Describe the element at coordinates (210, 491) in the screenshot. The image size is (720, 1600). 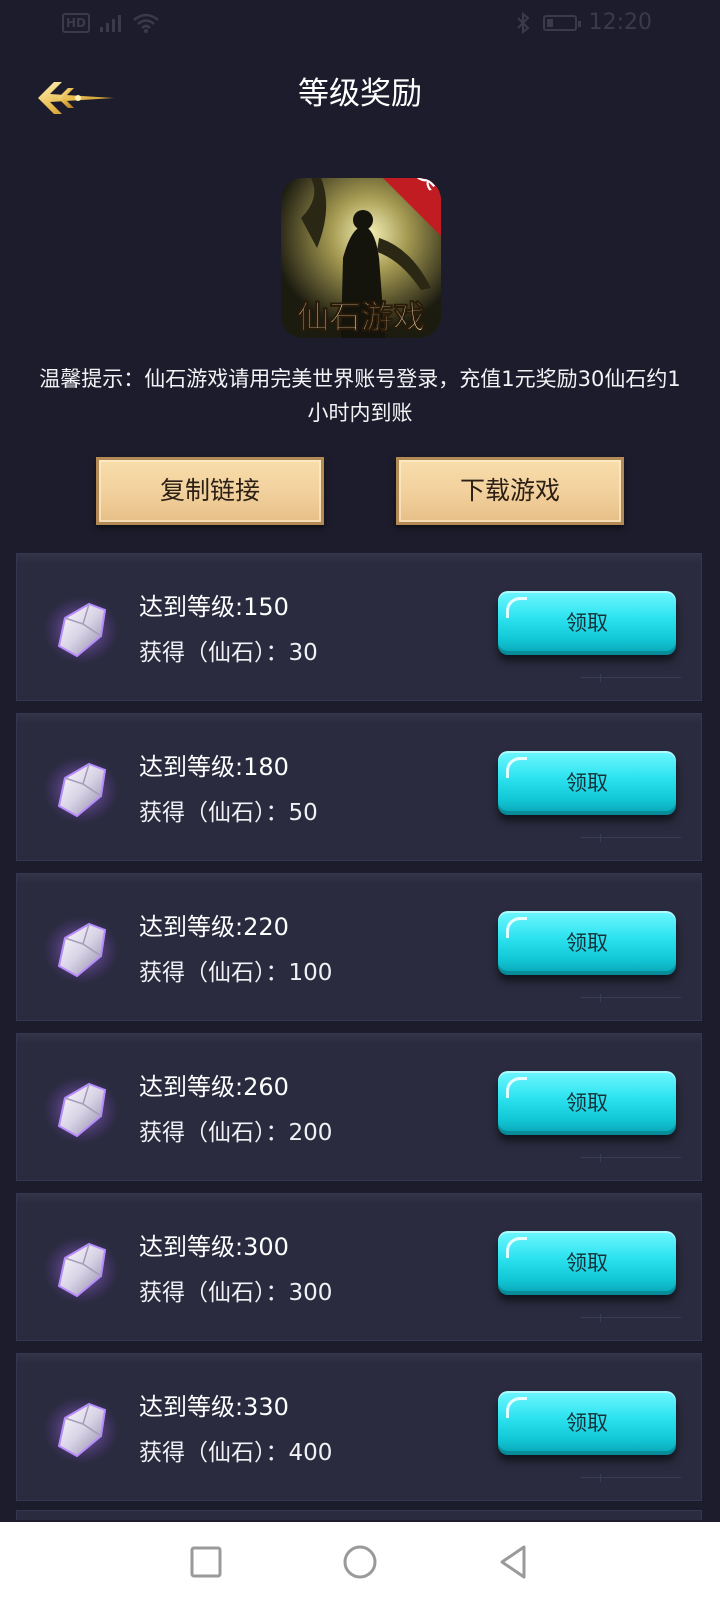
I see `copy-link-button: 复制链接` at that location.